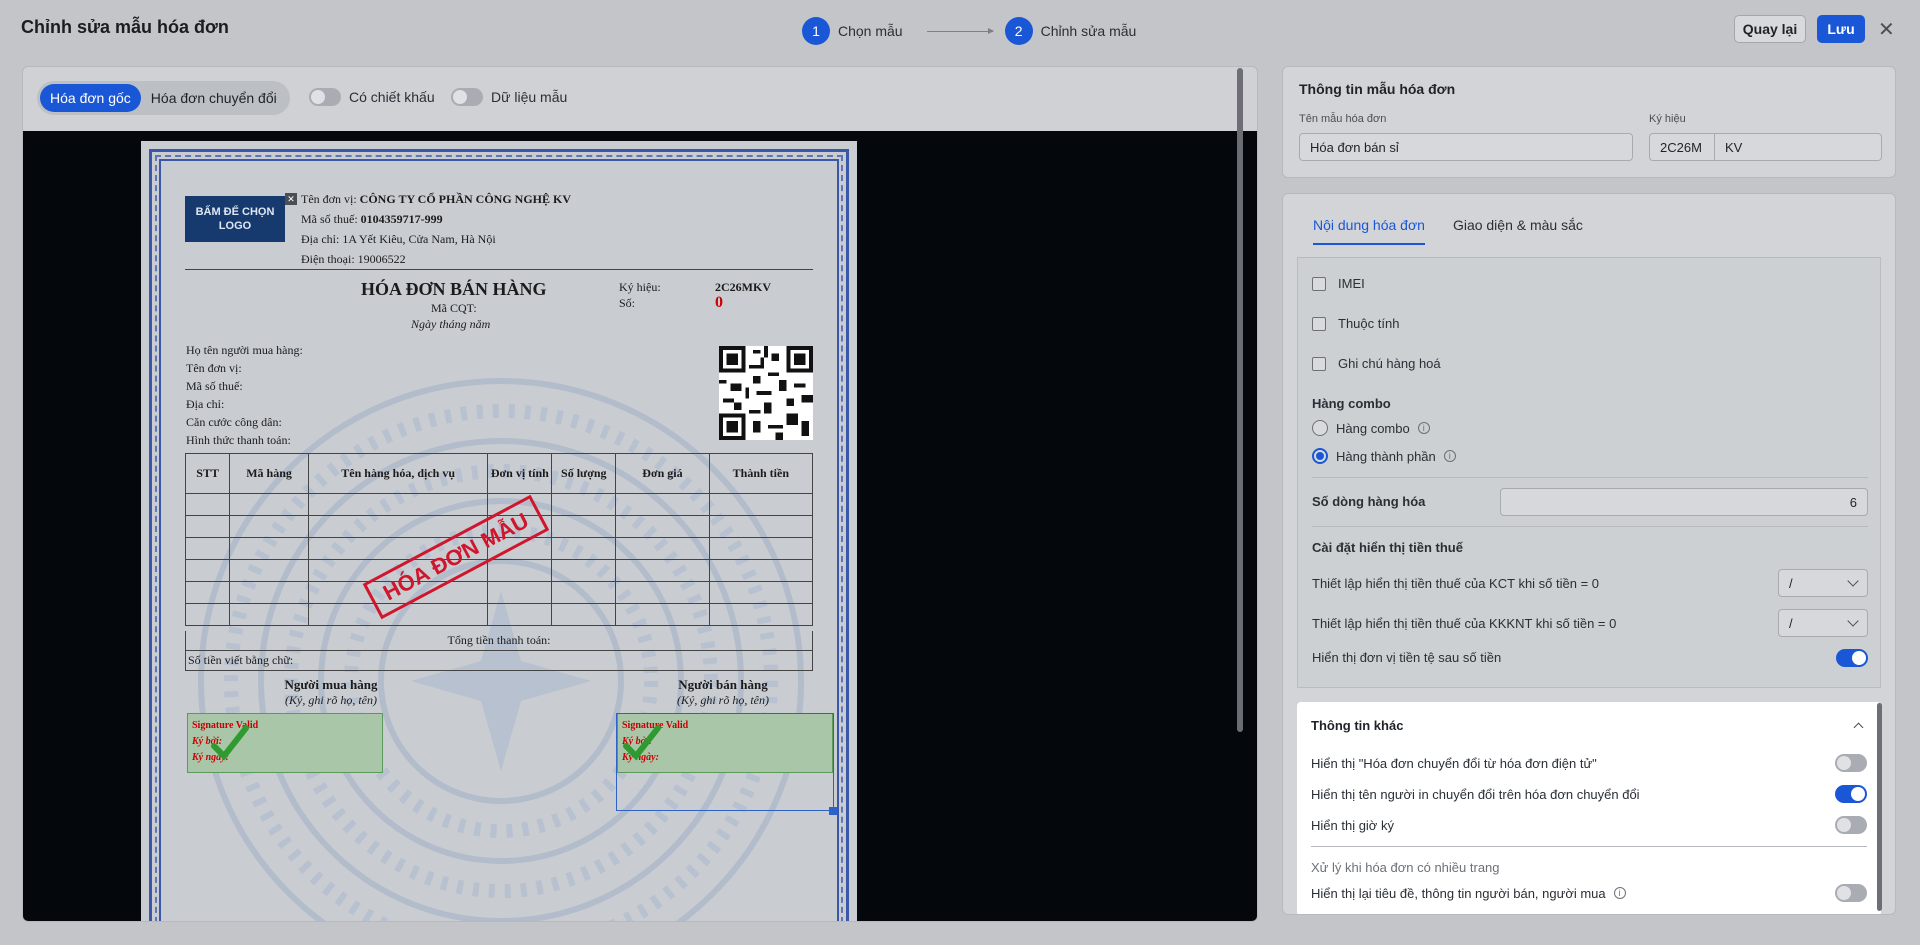 The image size is (1920, 945). I want to click on invoice-cqt: Mã CQT:, so click(454, 308).